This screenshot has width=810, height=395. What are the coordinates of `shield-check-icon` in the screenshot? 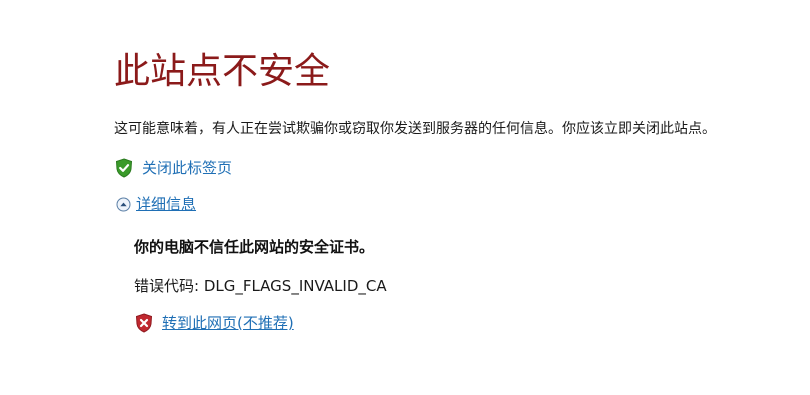 It's located at (124, 168).